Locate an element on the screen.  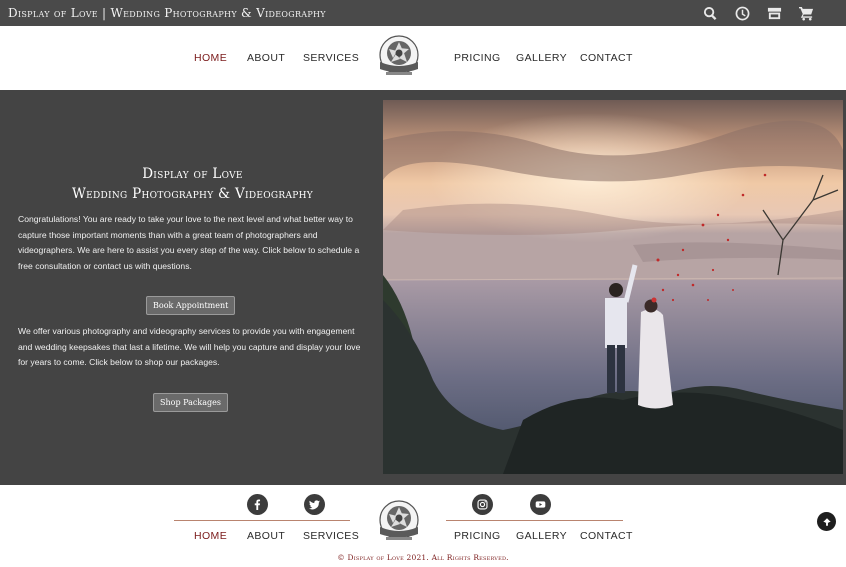
footer-divider-right is located at coordinates (534, 520).